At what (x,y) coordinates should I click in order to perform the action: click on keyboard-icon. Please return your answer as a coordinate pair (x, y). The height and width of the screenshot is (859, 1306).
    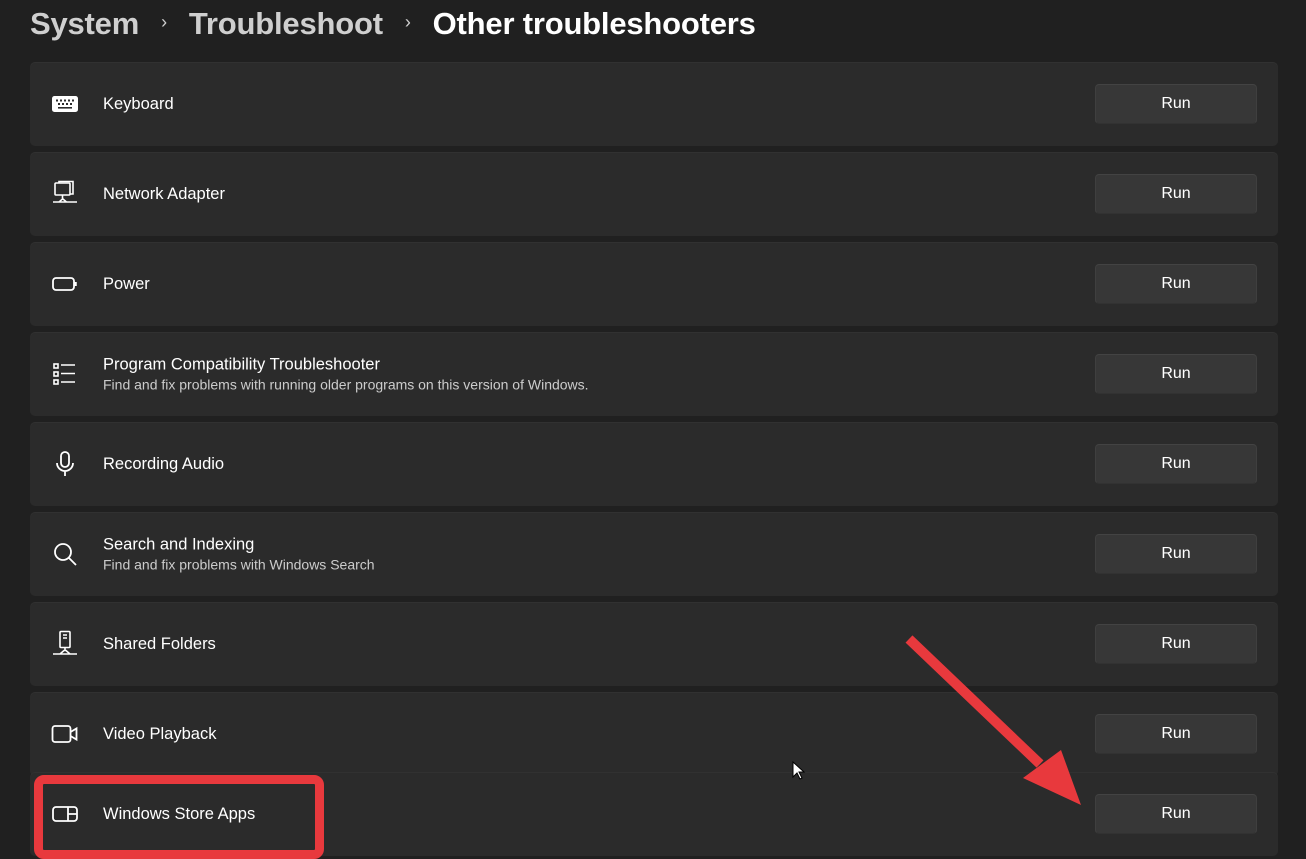
    Looking at the image, I should click on (65, 104).